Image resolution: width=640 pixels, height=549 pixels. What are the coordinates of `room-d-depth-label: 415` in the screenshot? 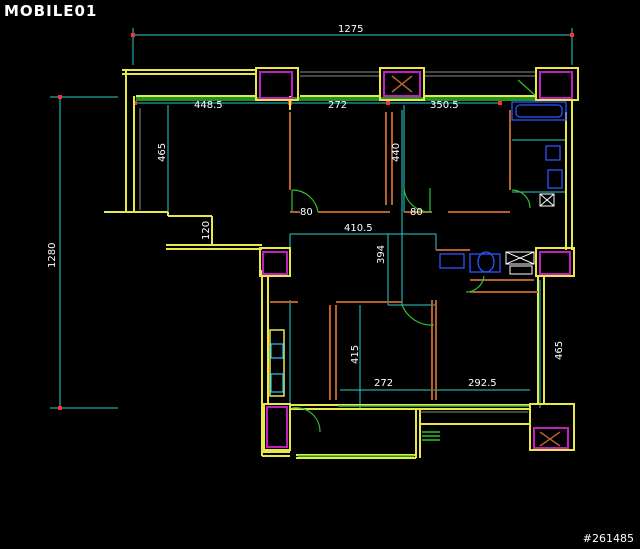 It's located at (355, 354).